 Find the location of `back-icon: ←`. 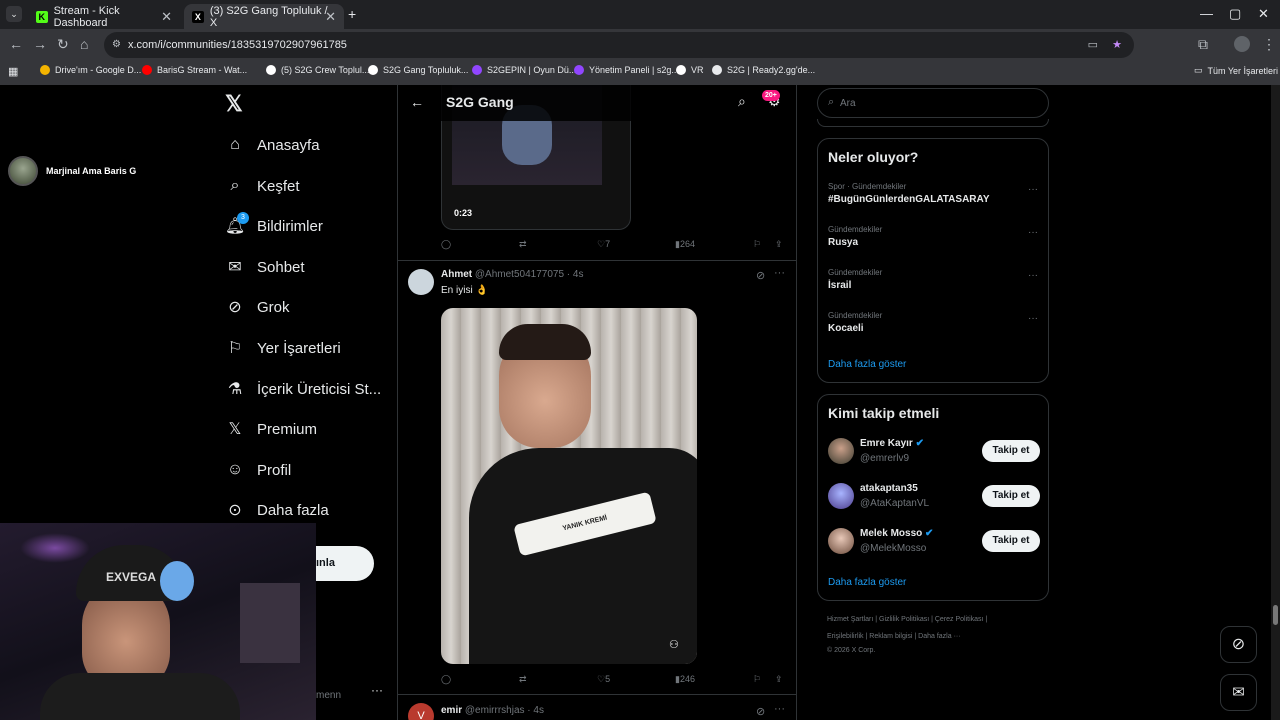

back-icon: ← is located at coordinates (16, 44).